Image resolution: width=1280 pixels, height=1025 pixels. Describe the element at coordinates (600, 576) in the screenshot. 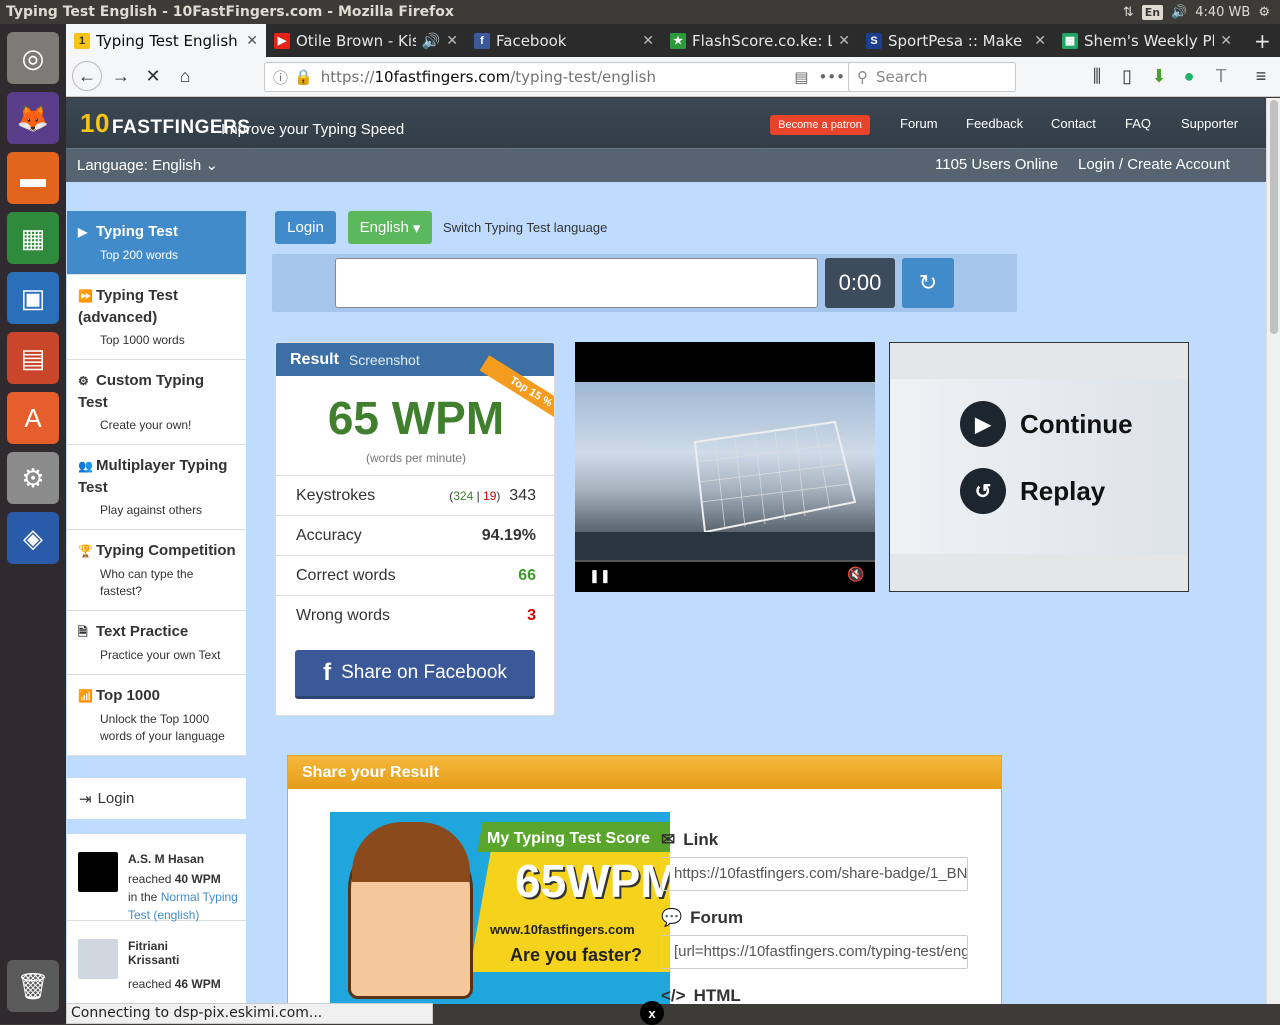

I see `pause-icon: ❚❚` at that location.